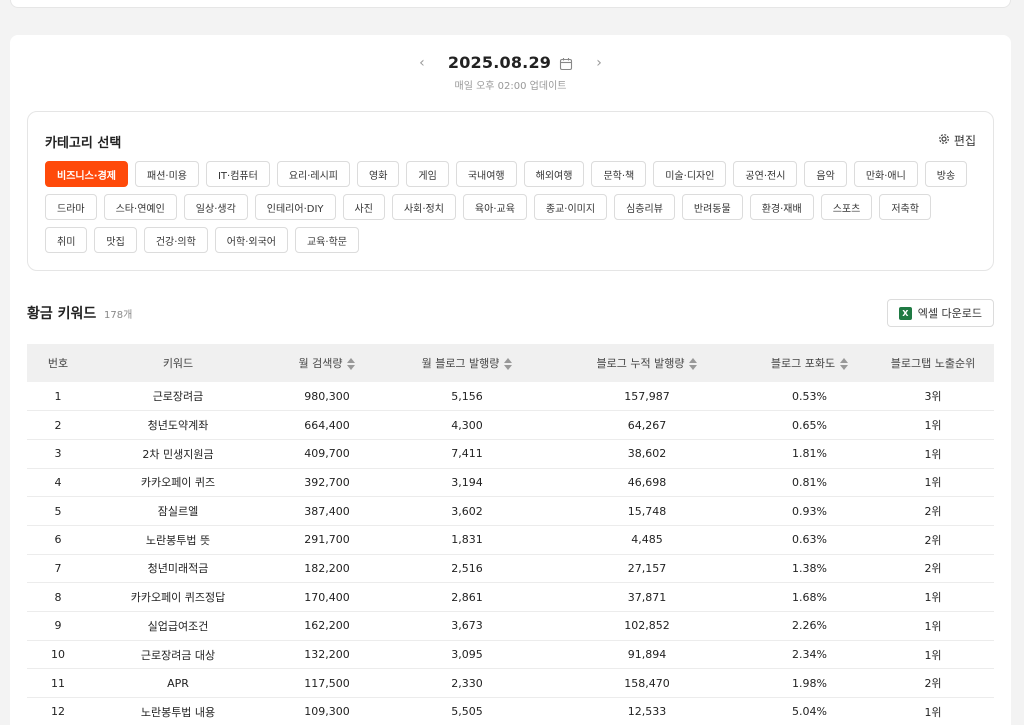  I want to click on table-cell: 3, so click(58, 454).